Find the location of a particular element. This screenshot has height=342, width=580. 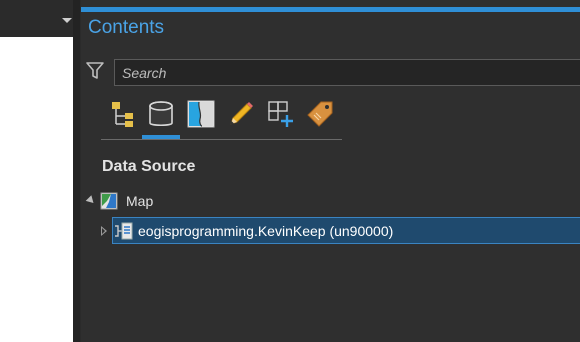

search-box is located at coordinates (347, 72).